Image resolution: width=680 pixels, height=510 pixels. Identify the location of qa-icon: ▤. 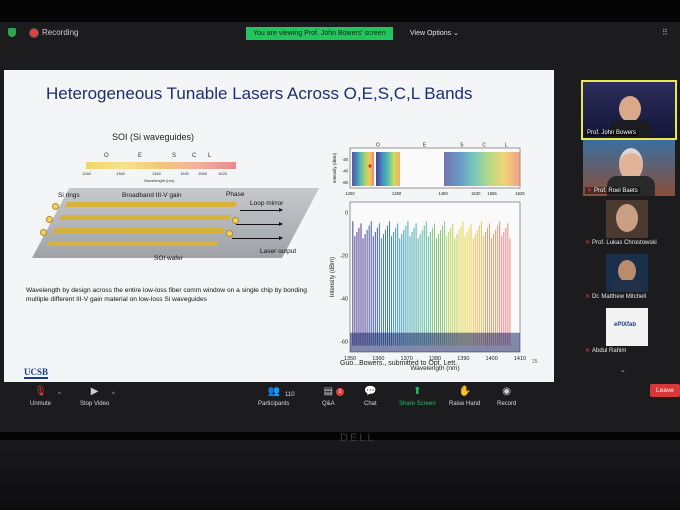
(328, 391).